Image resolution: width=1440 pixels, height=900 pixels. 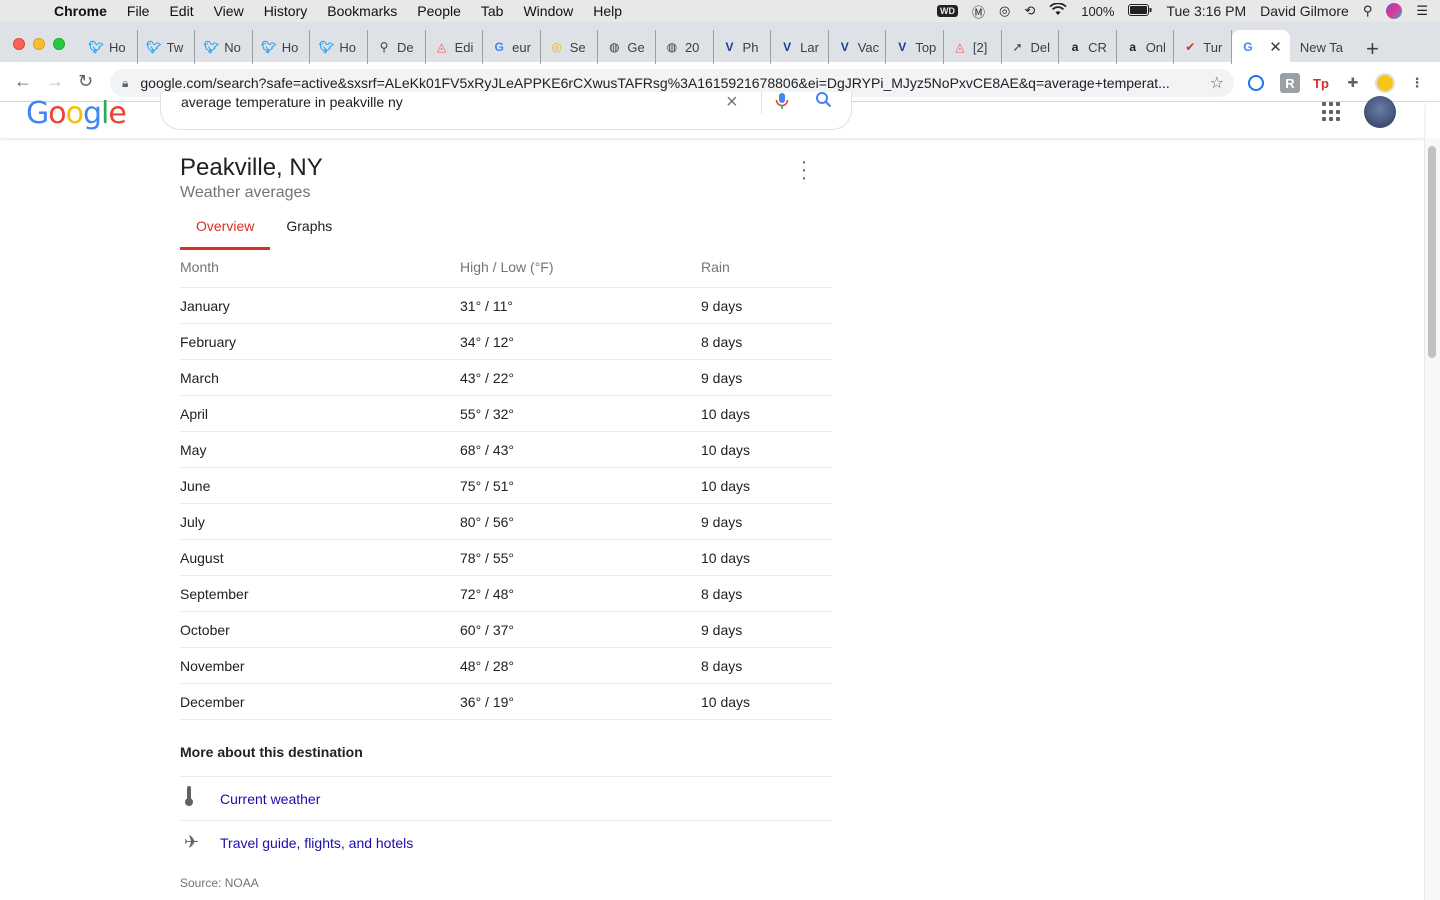 I want to click on spiral-icon: ◎, so click(x=1004, y=11).